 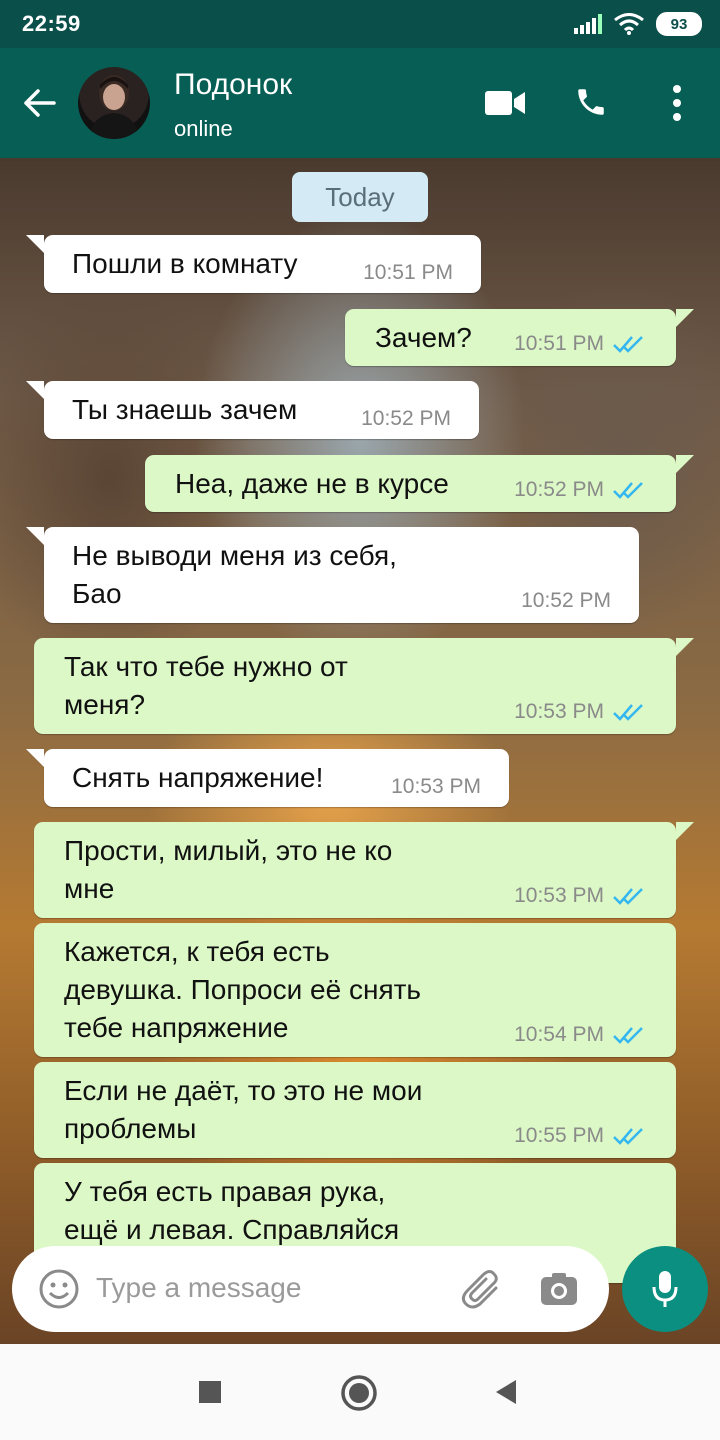 I want to click on mic-icon, so click(x=665, y=1289).